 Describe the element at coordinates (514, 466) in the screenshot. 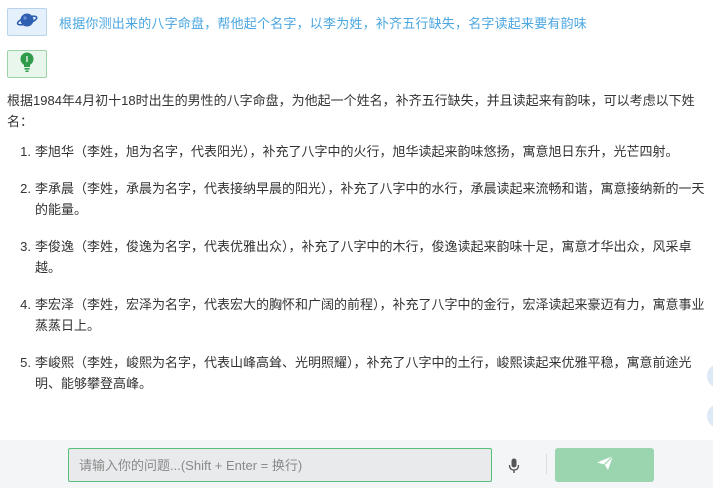

I see `microphone-icon` at that location.